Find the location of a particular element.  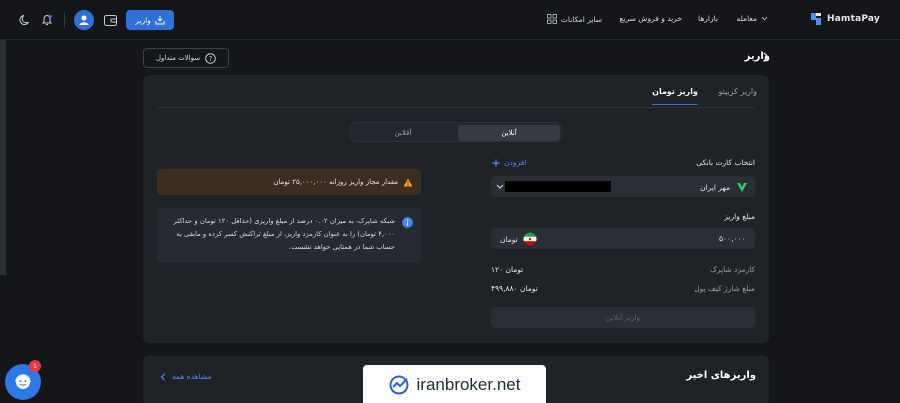

add-card-button: افزودن is located at coordinates (509, 162).